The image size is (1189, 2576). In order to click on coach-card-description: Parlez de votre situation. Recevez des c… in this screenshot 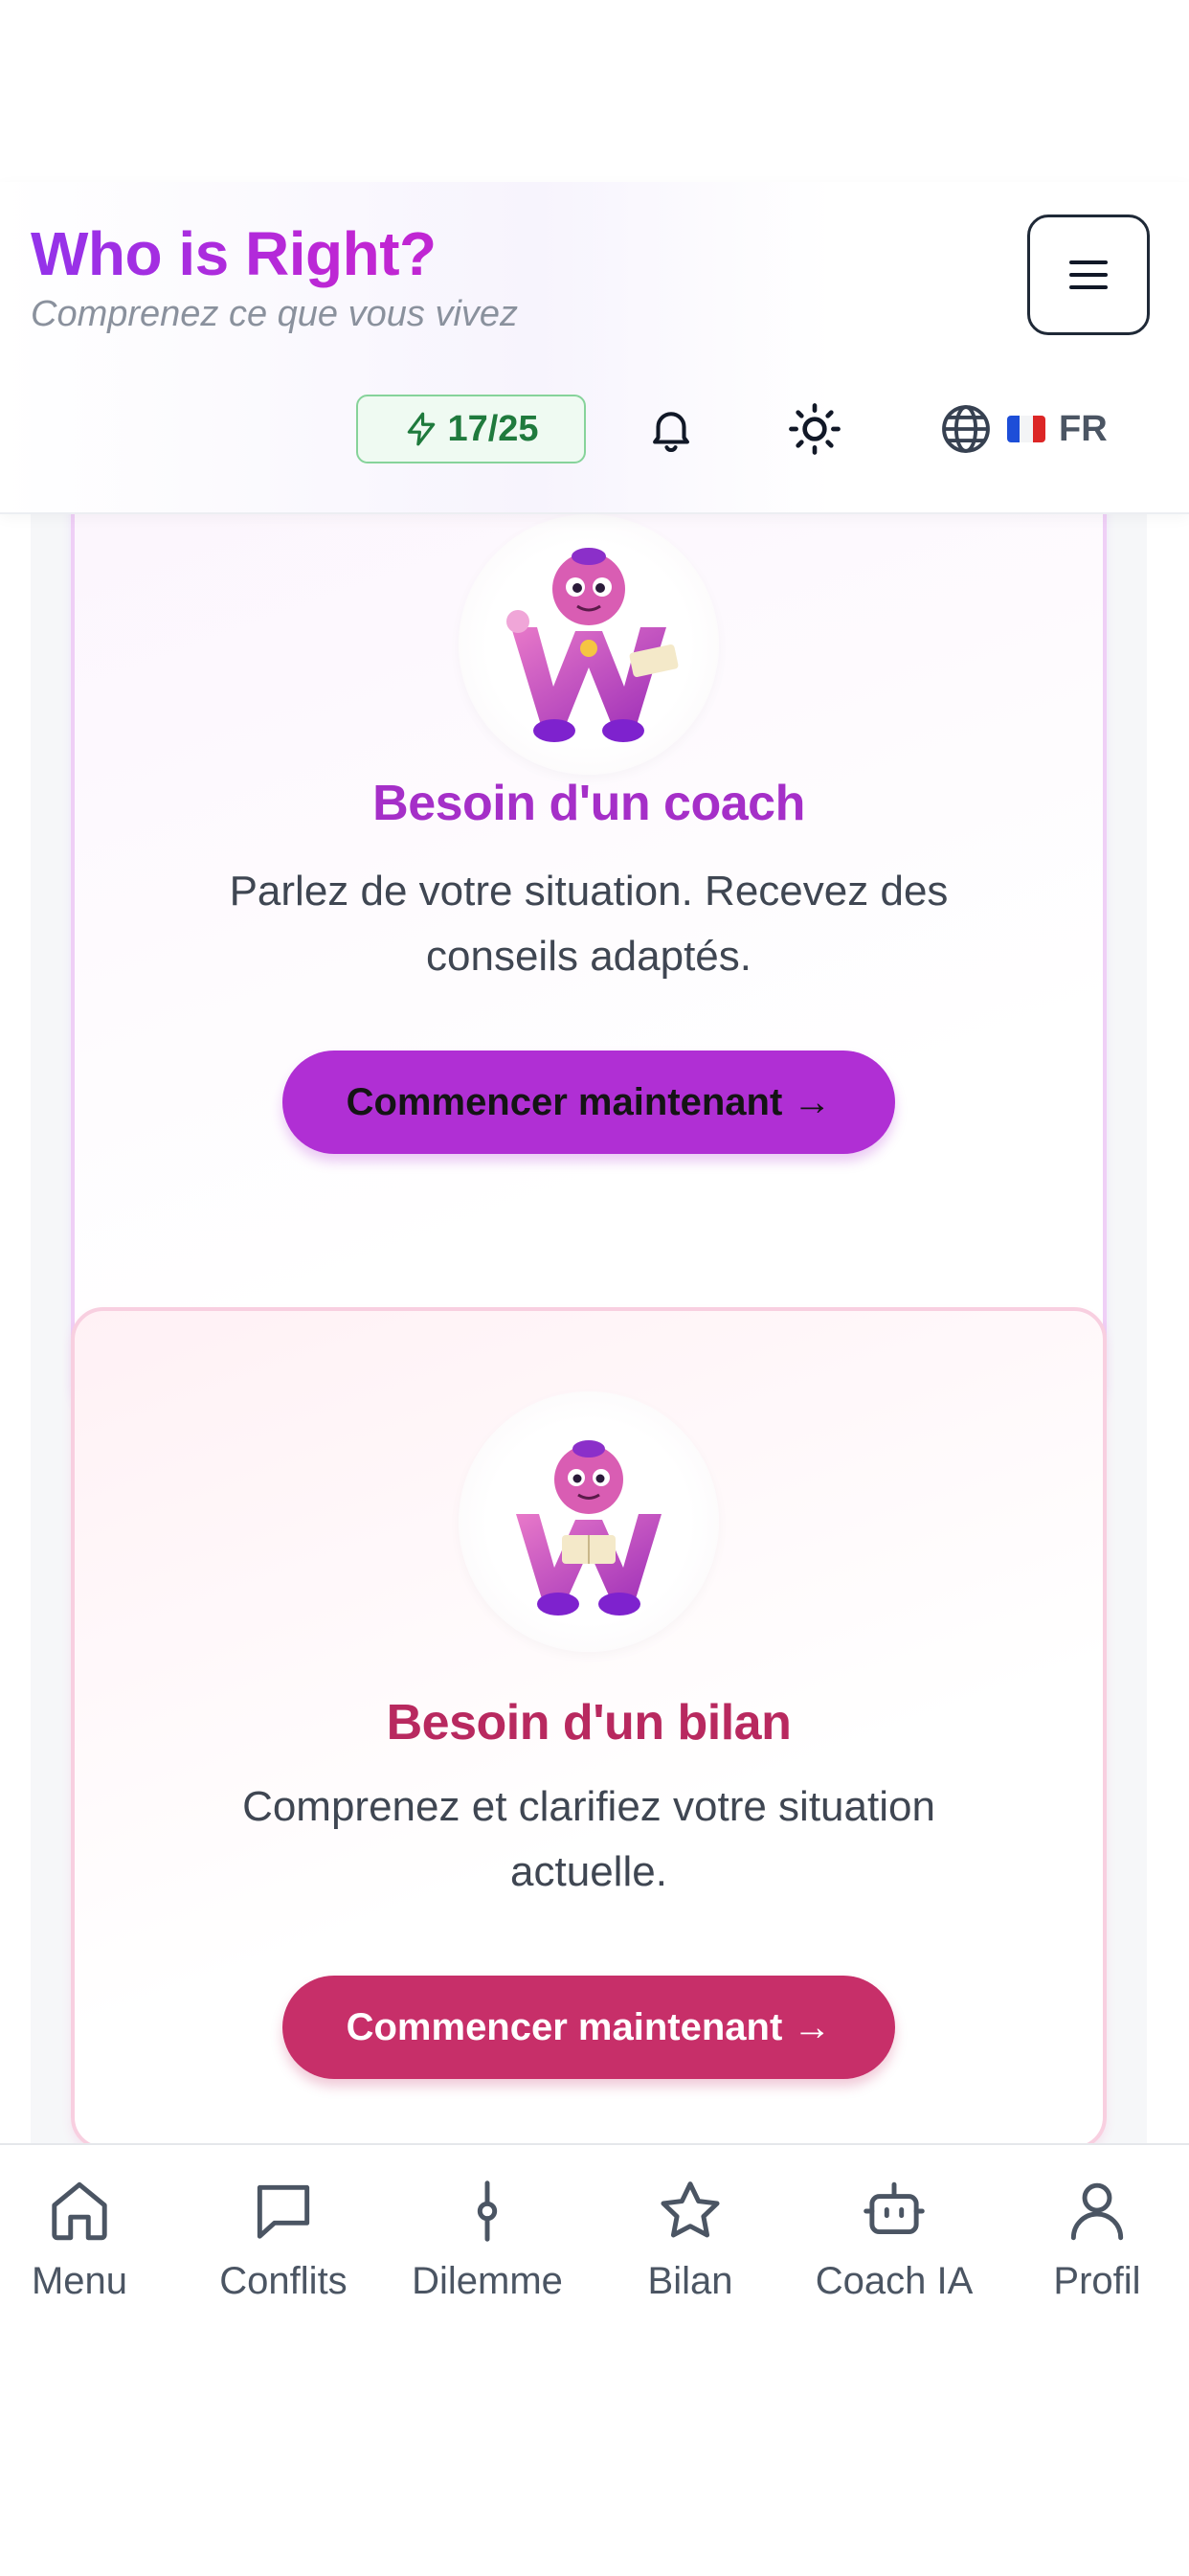, I will do `click(589, 924)`.